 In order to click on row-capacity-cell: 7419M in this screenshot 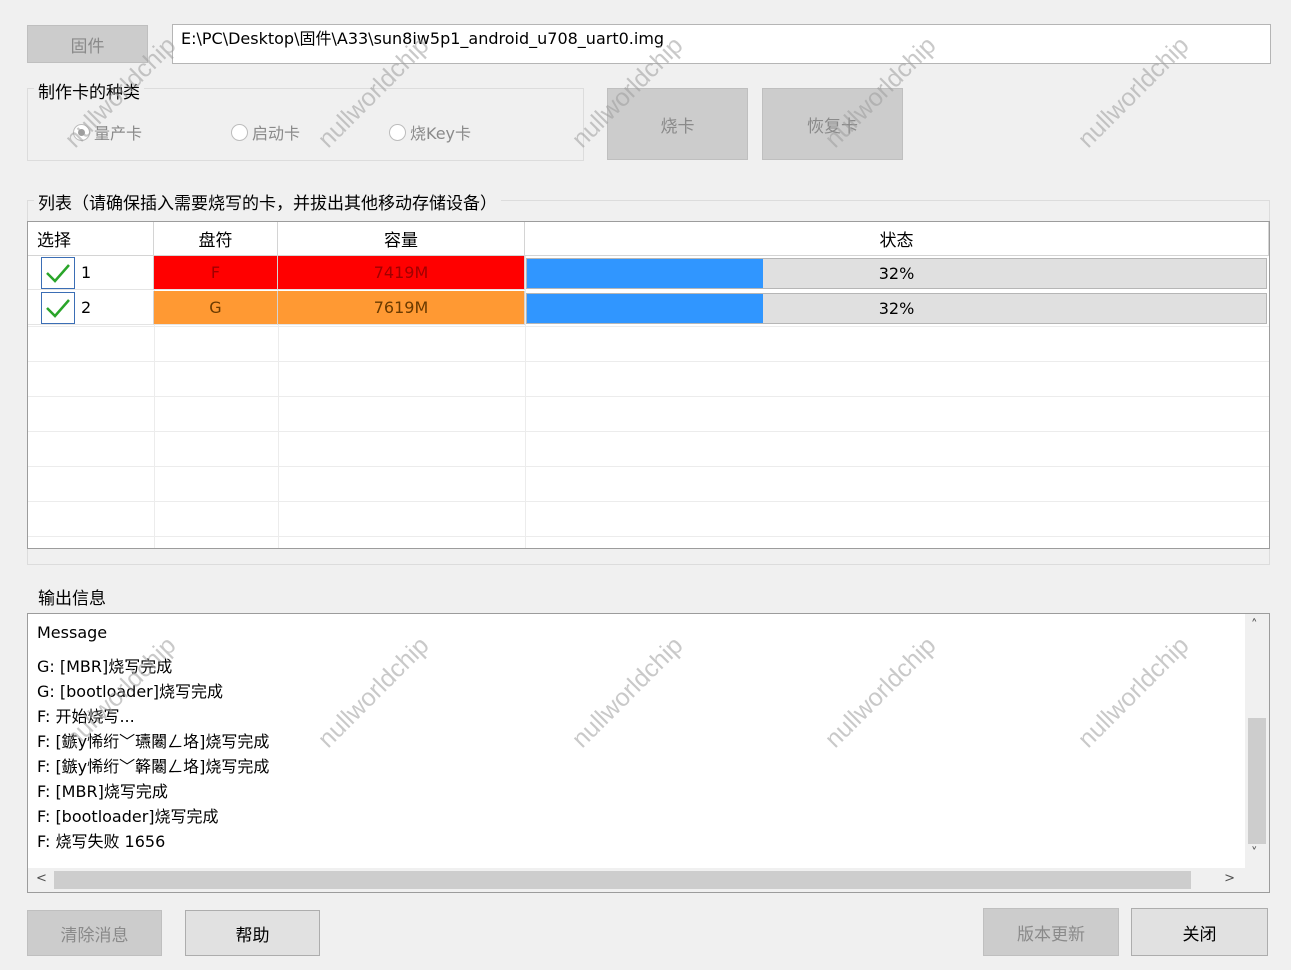, I will do `click(401, 273)`.